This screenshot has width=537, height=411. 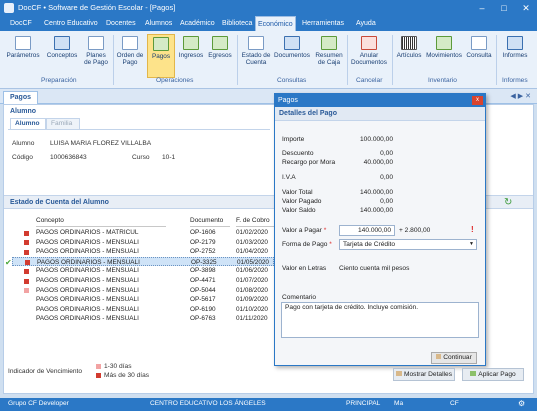 I want to click on anular-documentos-button: Anular Documentos, so click(x=369, y=56).